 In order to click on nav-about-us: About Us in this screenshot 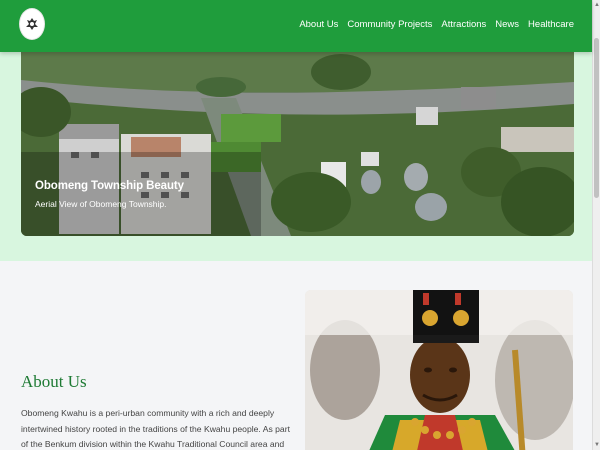, I will do `click(318, 24)`.